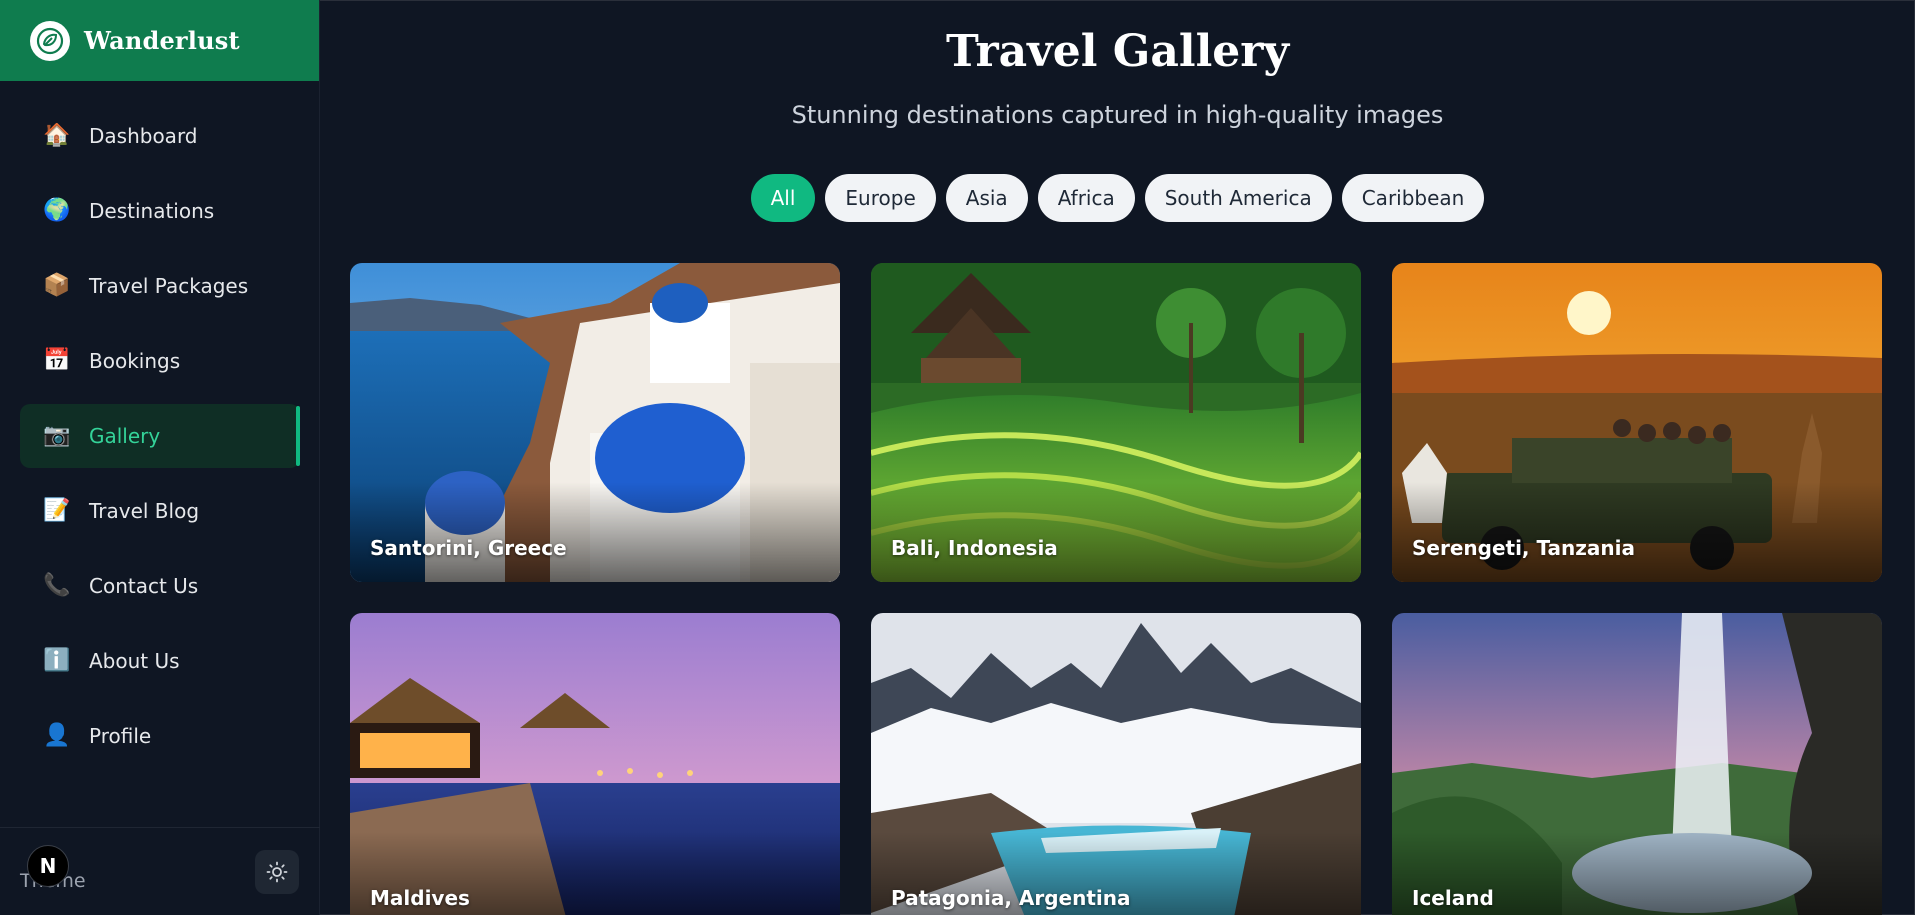  Describe the element at coordinates (1117, 51) in the screenshot. I see `page-title: Travel Gallery` at that location.